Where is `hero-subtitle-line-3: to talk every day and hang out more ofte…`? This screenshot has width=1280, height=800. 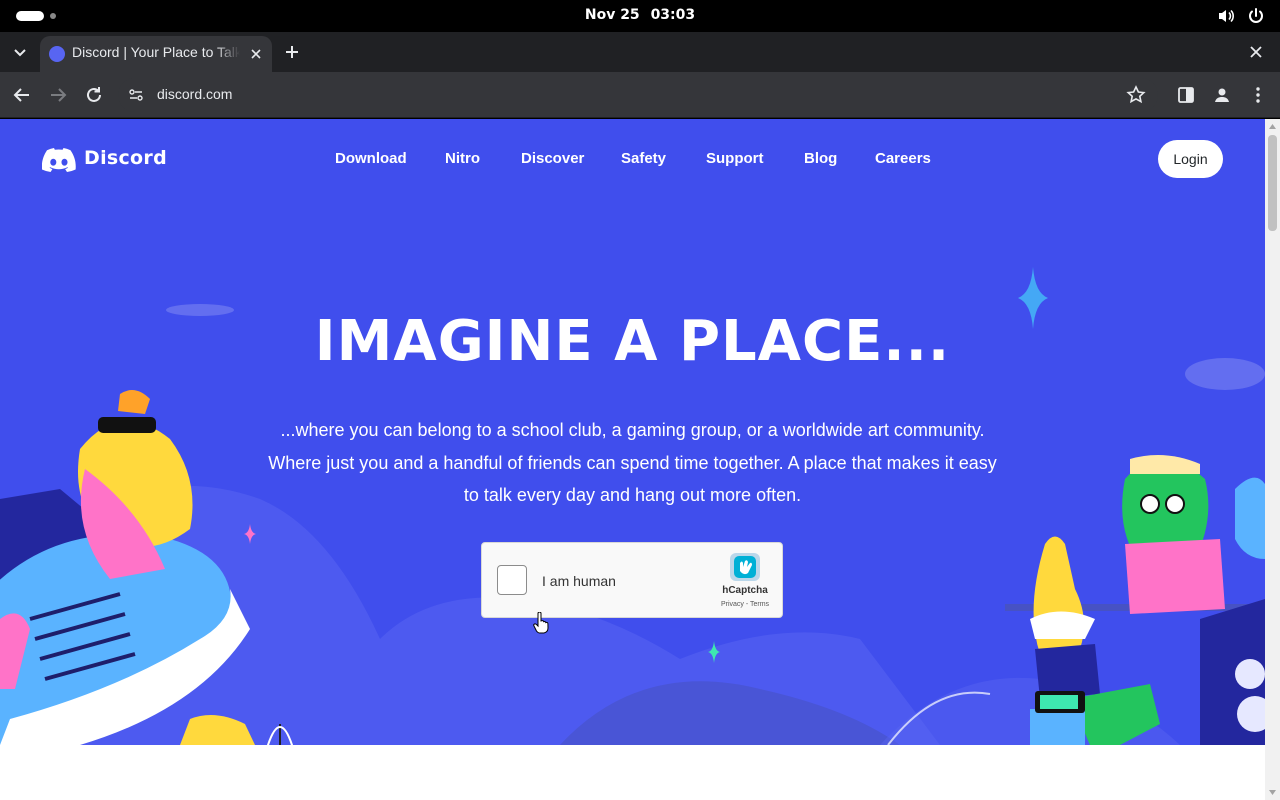 hero-subtitle-line-3: to talk every day and hang out more ofte… is located at coordinates (632, 495).